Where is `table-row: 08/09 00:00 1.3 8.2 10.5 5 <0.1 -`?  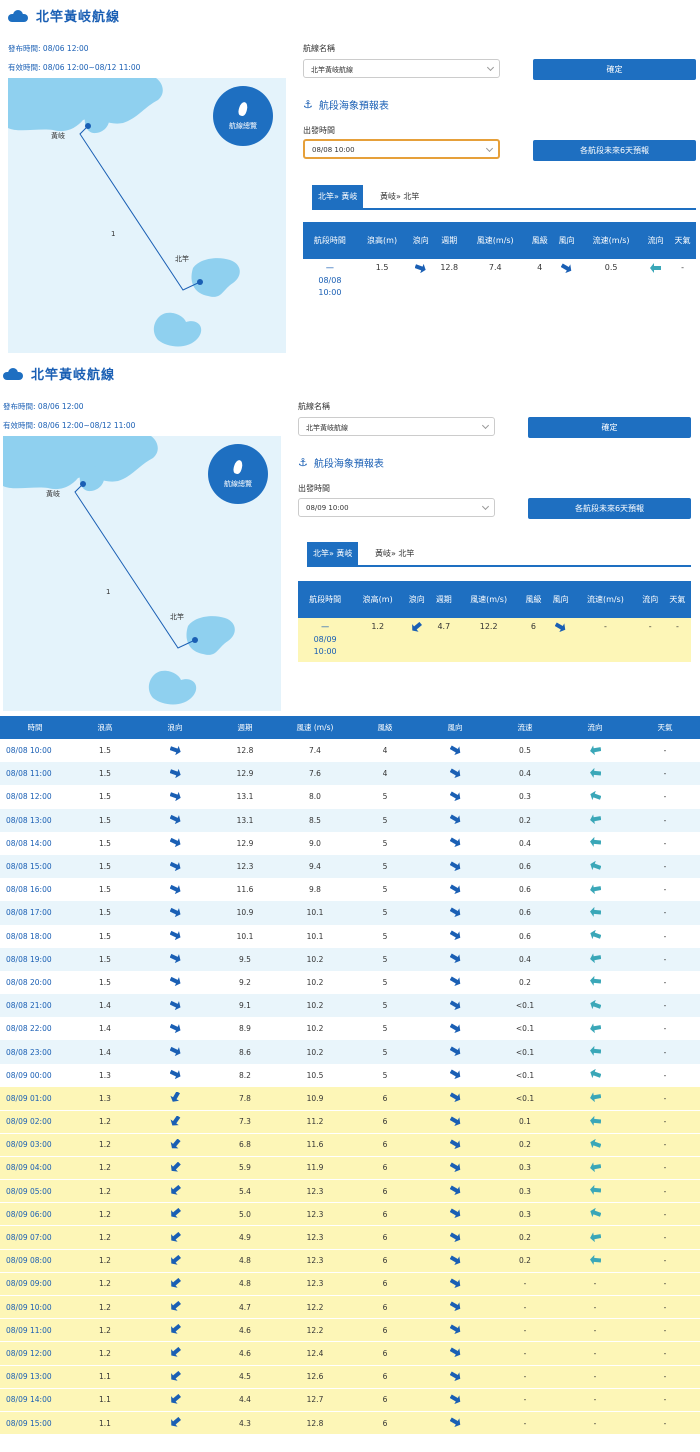
table-row: 08/09 00:00 1.3 8.2 10.5 5 <0.1 - is located at coordinates (350, 1075).